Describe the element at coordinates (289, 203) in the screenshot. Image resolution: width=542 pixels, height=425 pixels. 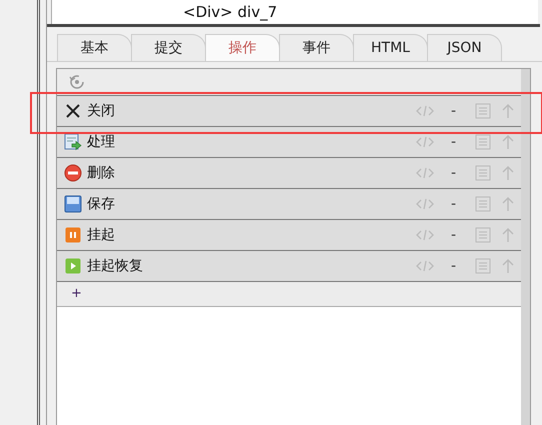
I see `action-row: 保存 -` at that location.